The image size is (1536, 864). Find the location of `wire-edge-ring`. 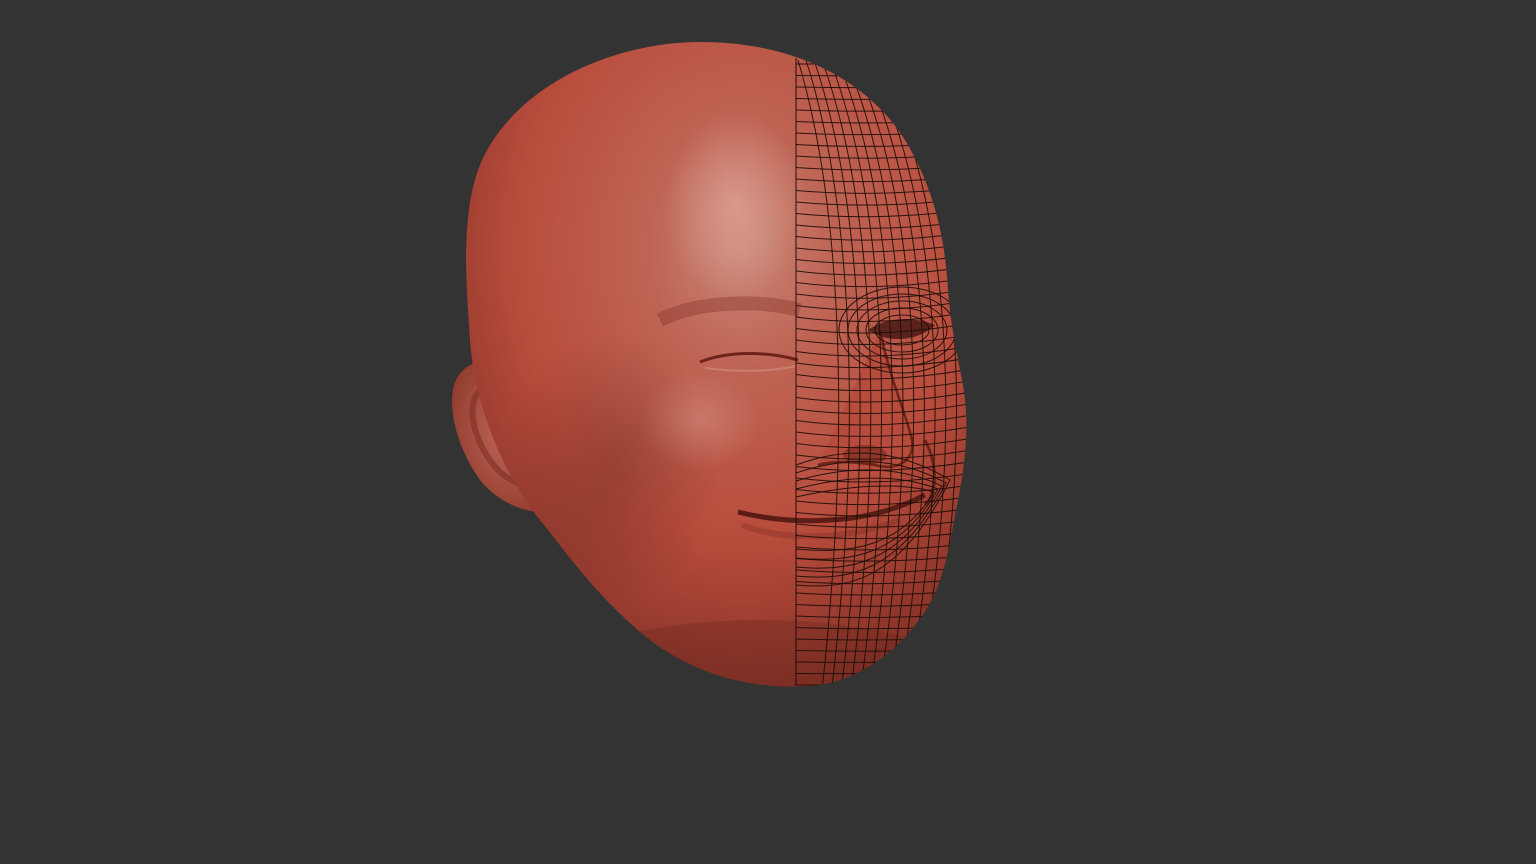

wire-edge-ring is located at coordinates (888, 696).